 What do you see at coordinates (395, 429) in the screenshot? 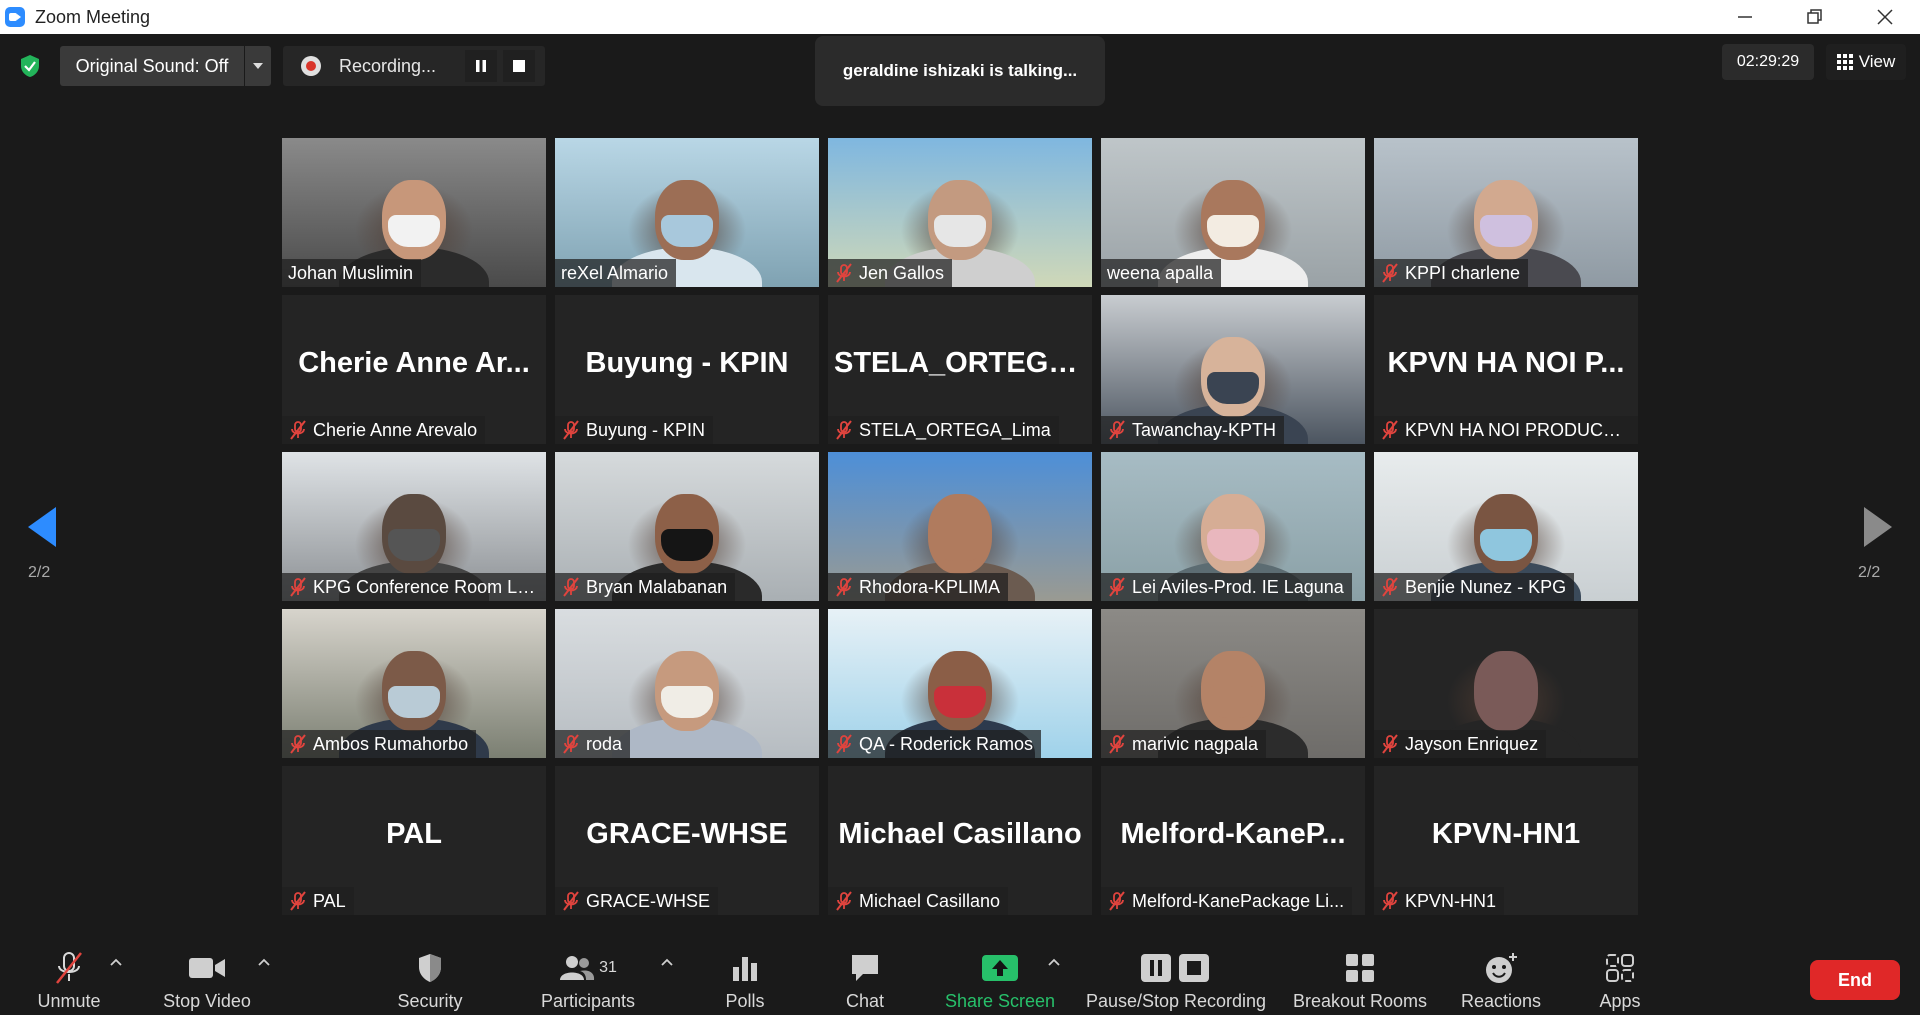
I see `participant-name: Cherie Anne Arevalo` at bounding box center [395, 429].